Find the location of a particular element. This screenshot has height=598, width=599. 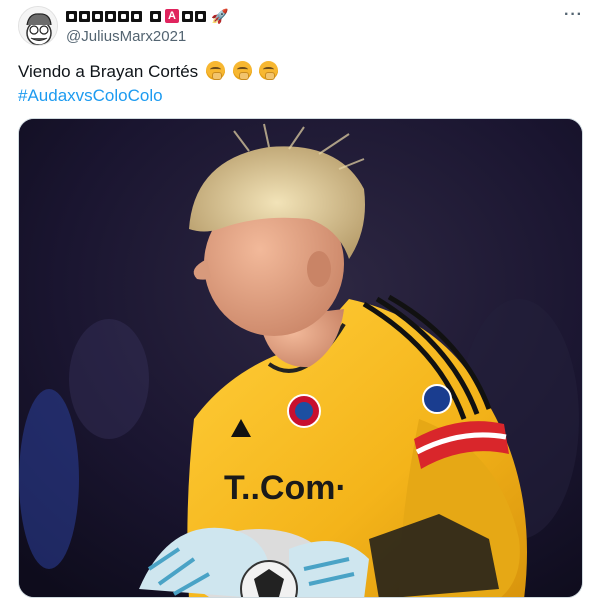

shirt-sponsor-text: T..Com· is located at coordinates (285, 488).